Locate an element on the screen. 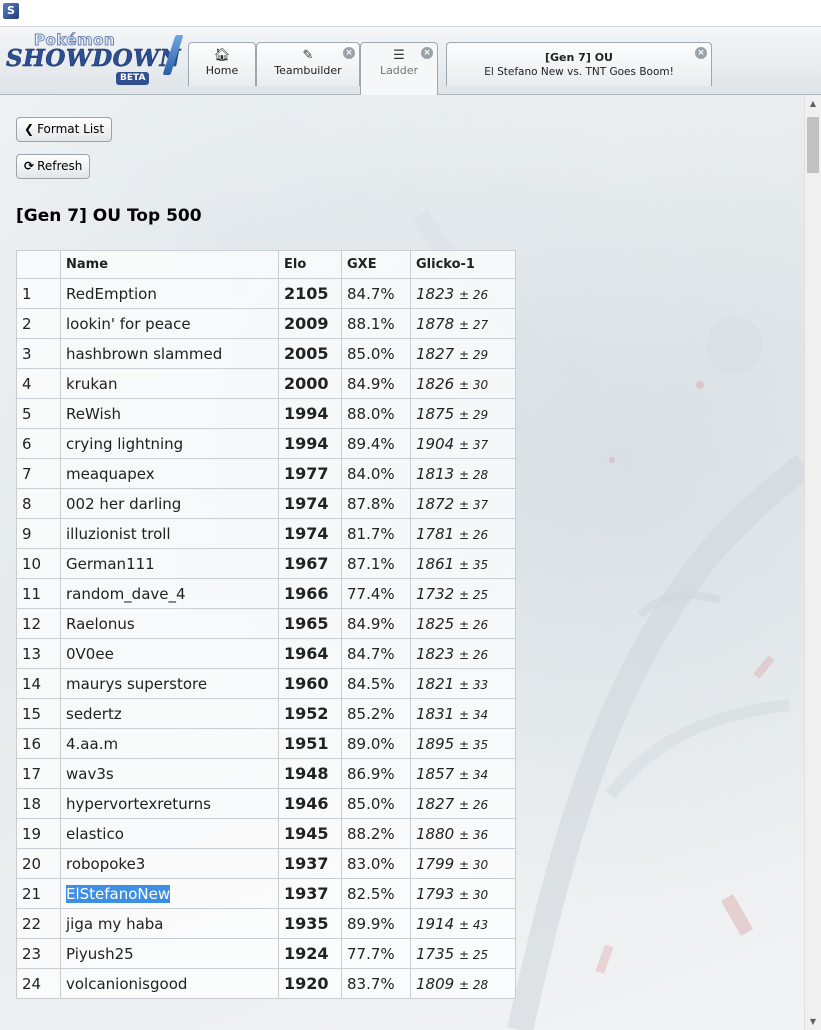  player-name-cell: illuzionist troll is located at coordinates (169, 533).